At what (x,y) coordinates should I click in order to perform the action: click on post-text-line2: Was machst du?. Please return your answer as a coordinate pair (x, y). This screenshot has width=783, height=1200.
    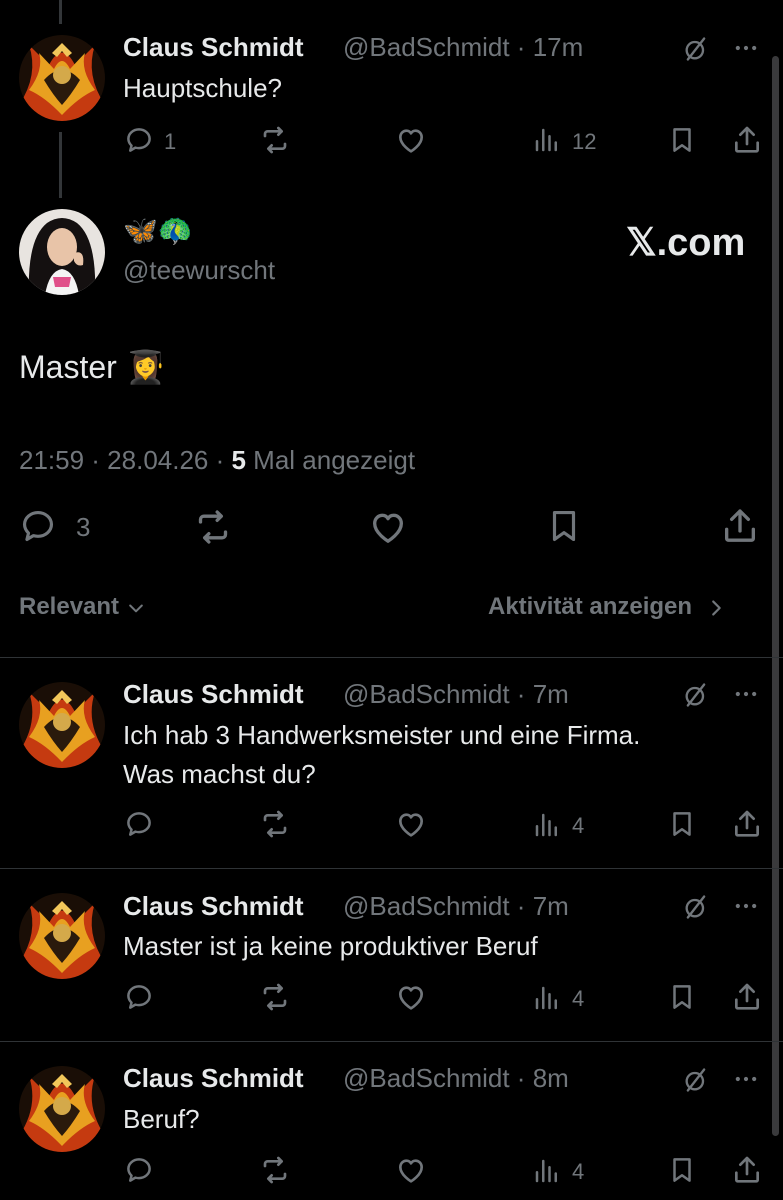
    Looking at the image, I should click on (219, 774).